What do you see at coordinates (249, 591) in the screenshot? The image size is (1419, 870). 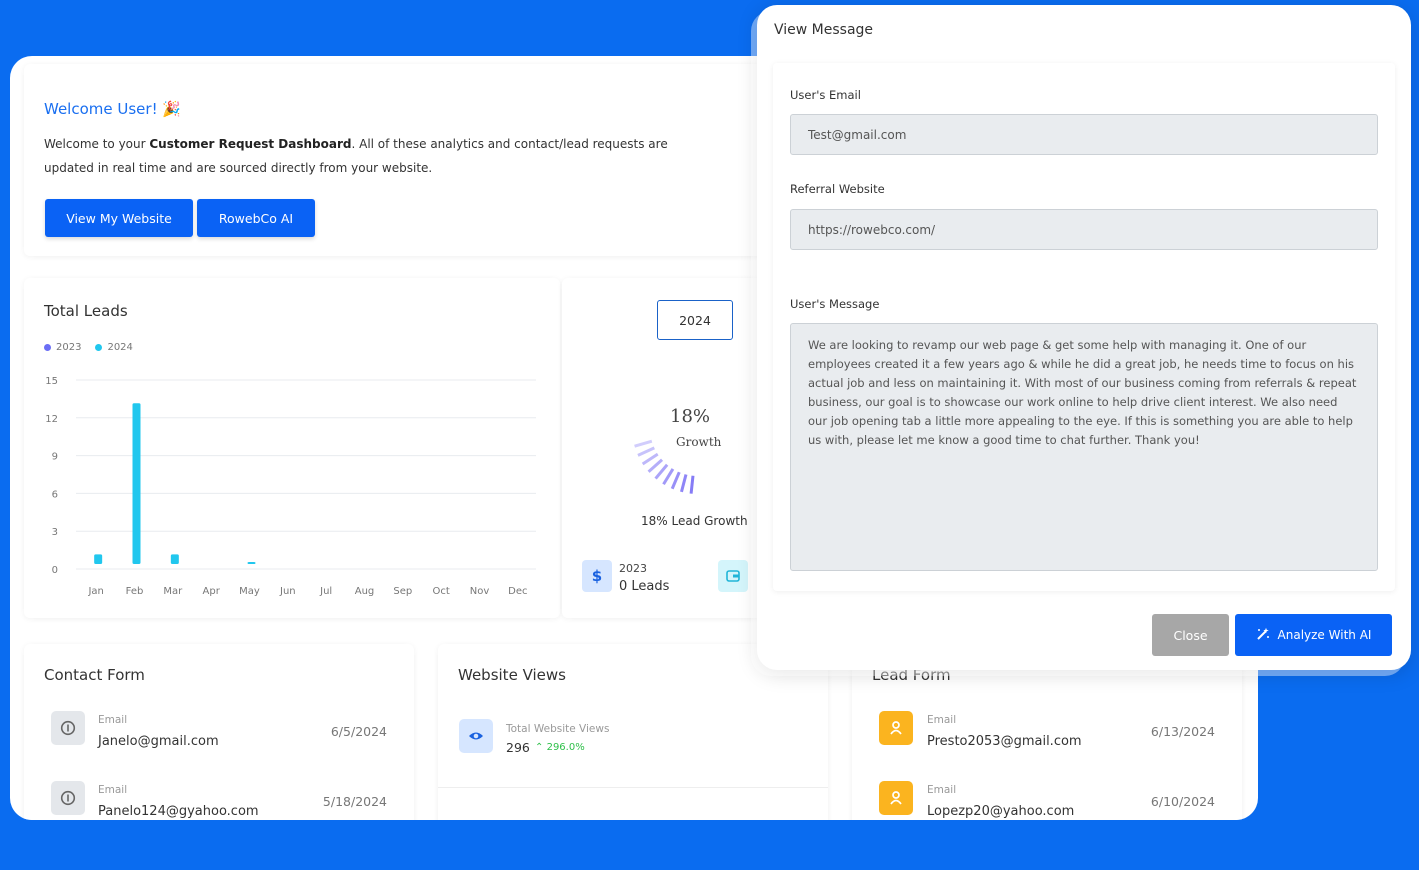 I see `x-tick-label: May` at bounding box center [249, 591].